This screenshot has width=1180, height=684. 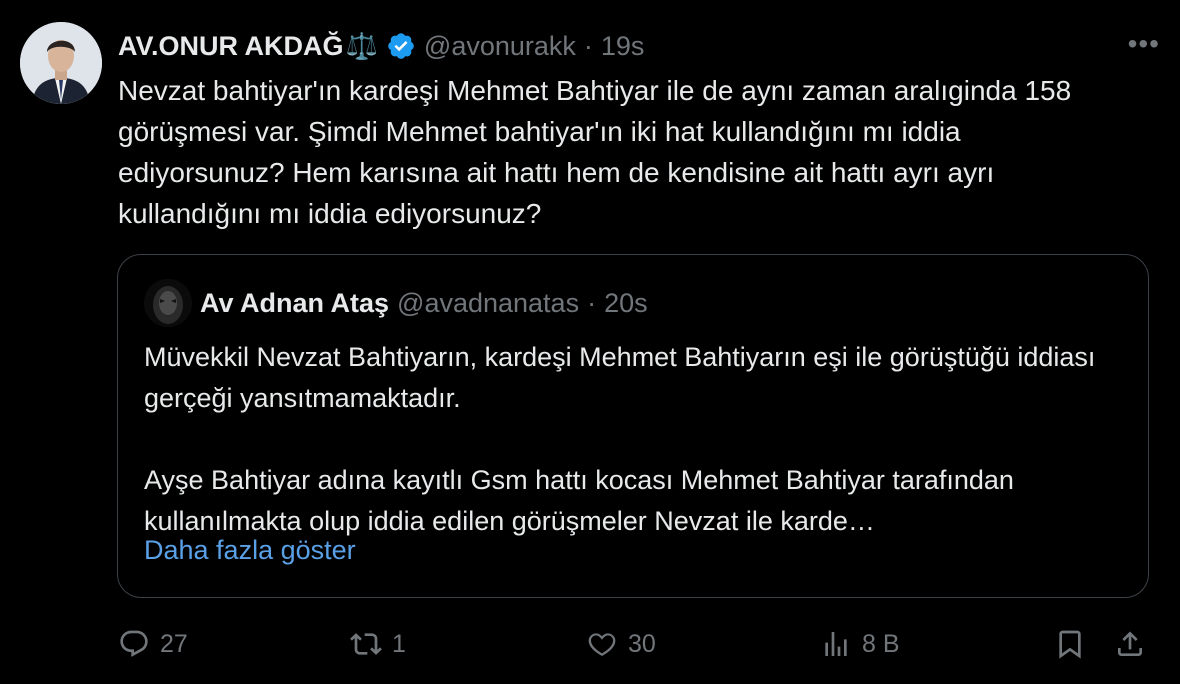 What do you see at coordinates (623, 46) in the screenshot?
I see `tweet-time: 19s` at bounding box center [623, 46].